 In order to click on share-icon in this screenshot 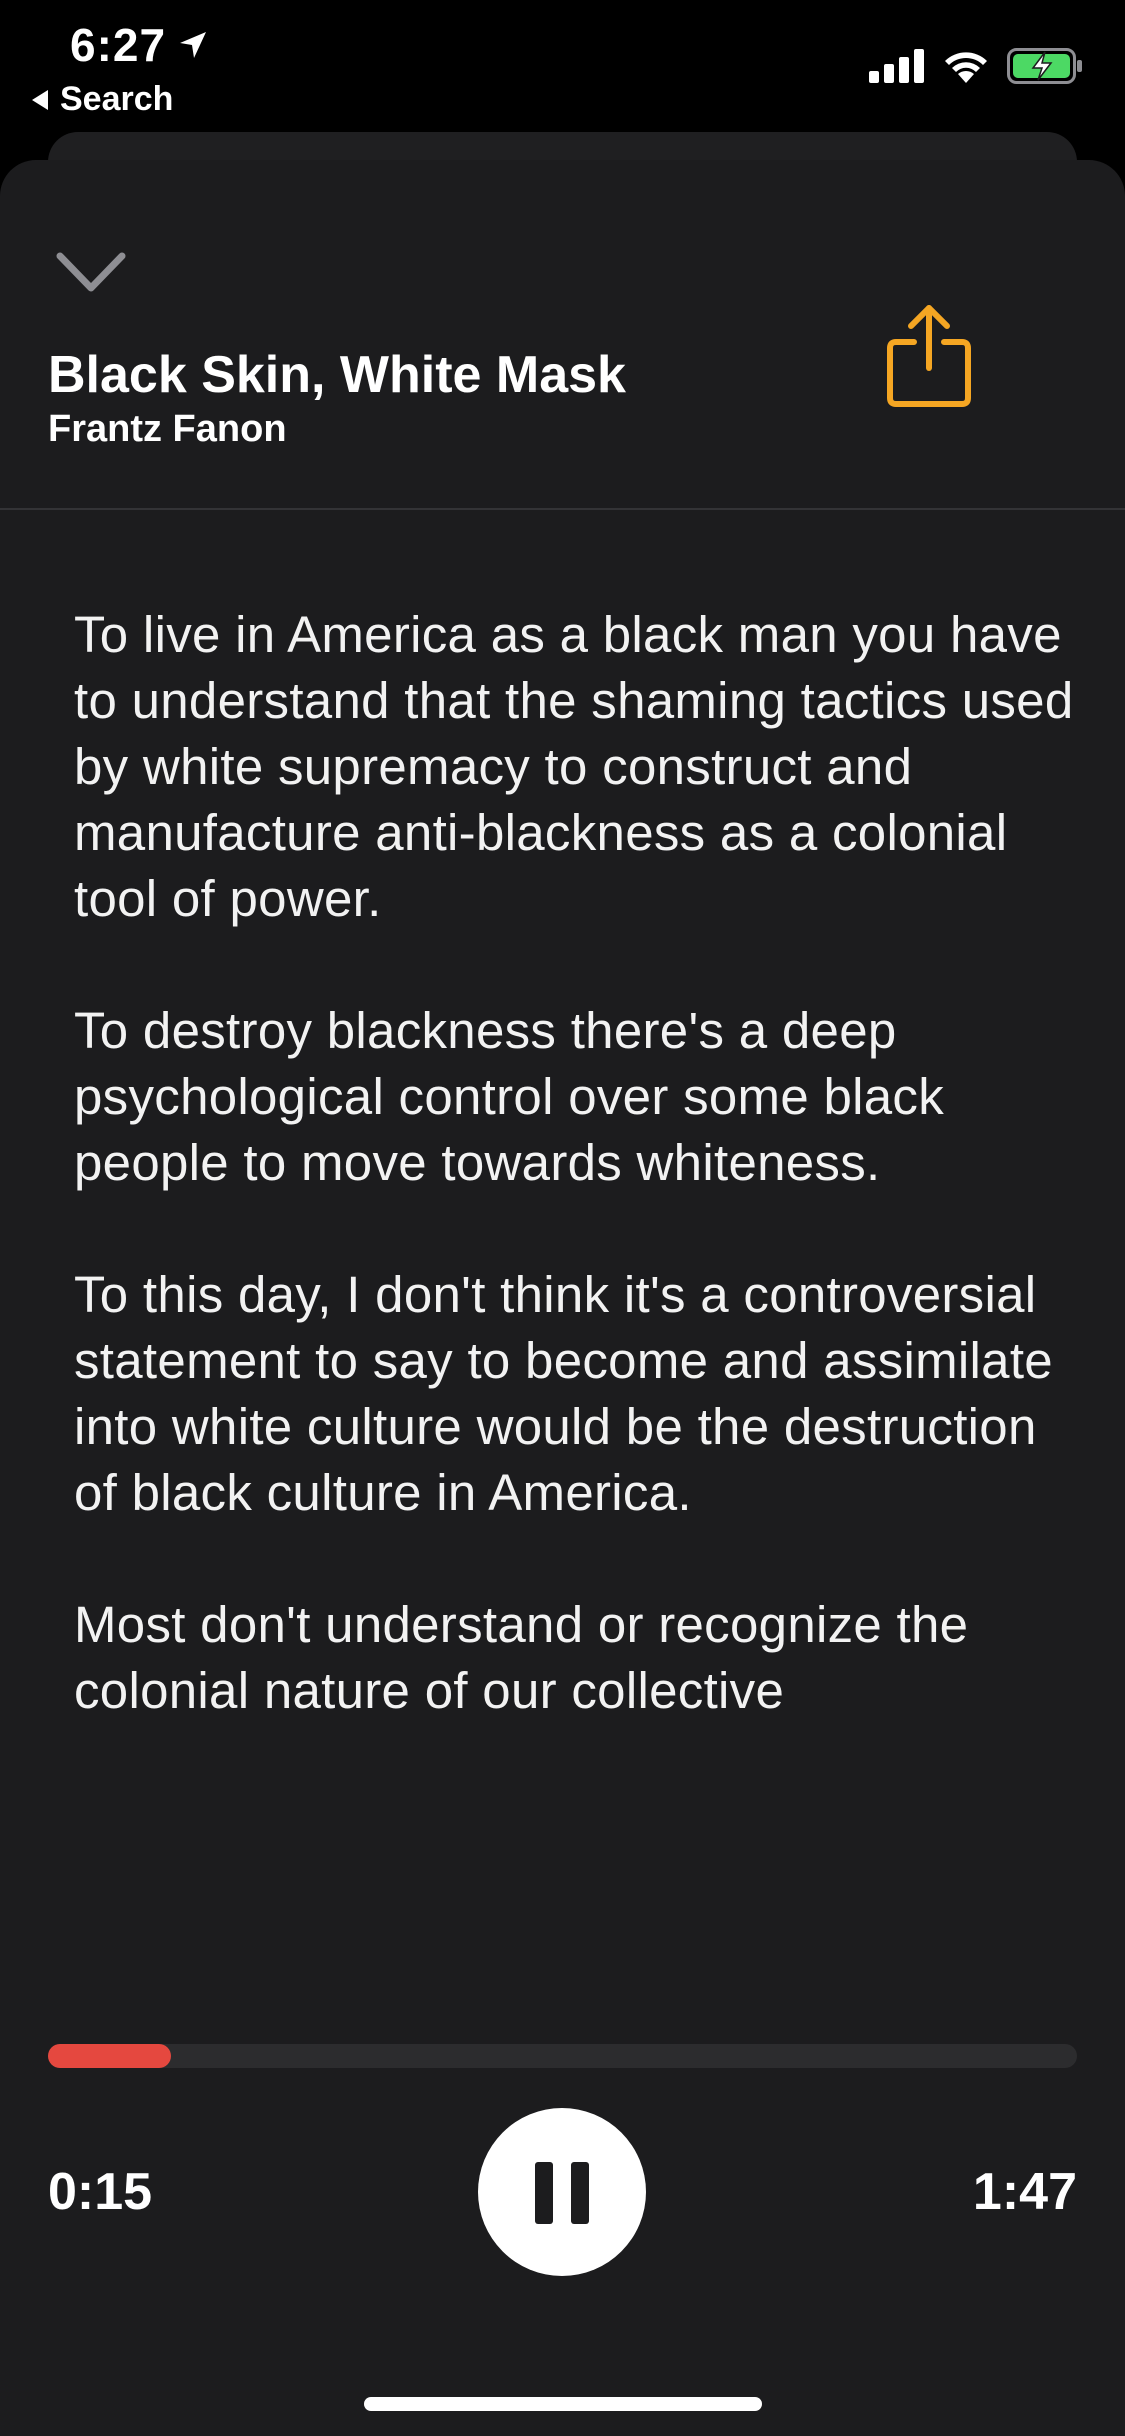, I will do `click(929, 356)`.